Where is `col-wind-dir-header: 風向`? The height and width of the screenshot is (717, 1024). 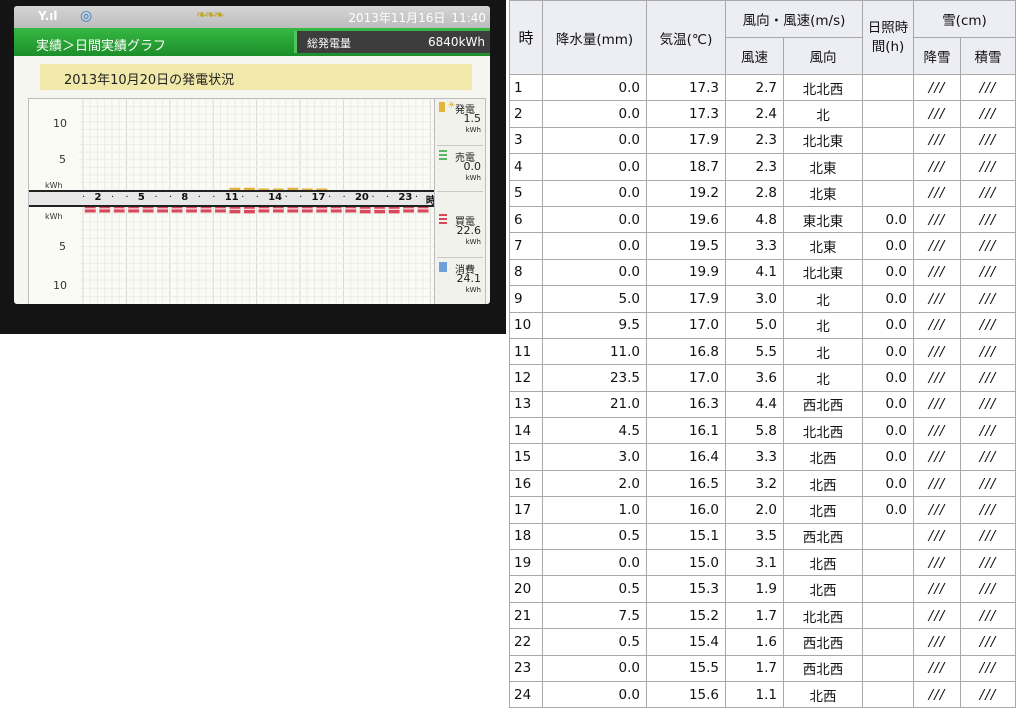
col-wind-dir-header: 風向 is located at coordinates (823, 56).